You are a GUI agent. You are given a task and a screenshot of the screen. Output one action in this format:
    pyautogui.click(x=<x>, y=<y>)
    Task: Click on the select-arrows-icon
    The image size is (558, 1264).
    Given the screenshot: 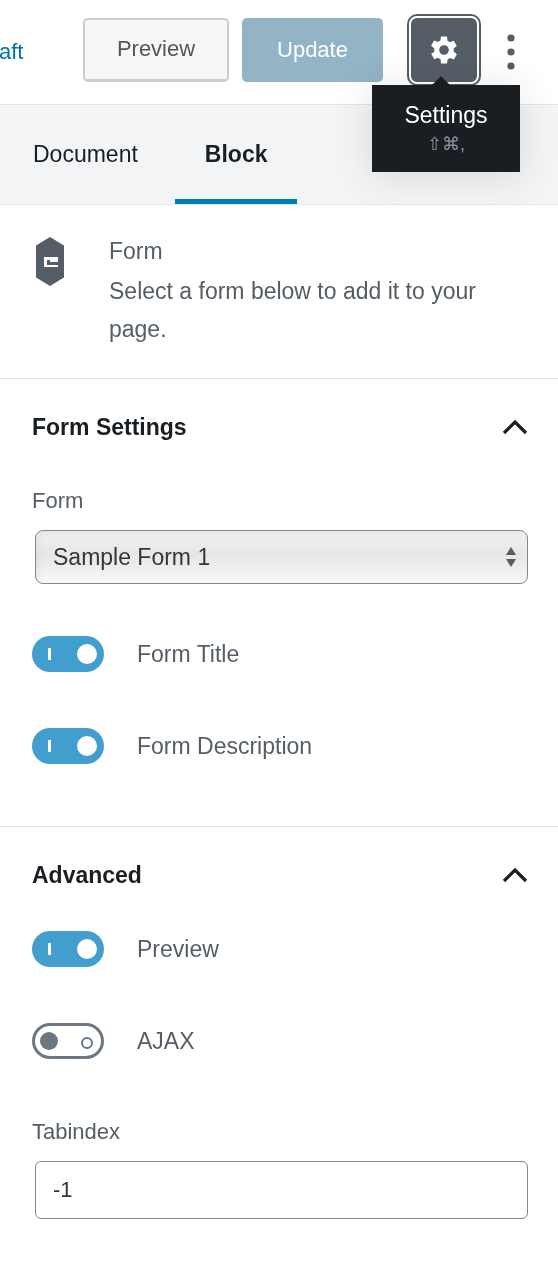 What is the action you would take?
    pyautogui.click(x=511, y=557)
    